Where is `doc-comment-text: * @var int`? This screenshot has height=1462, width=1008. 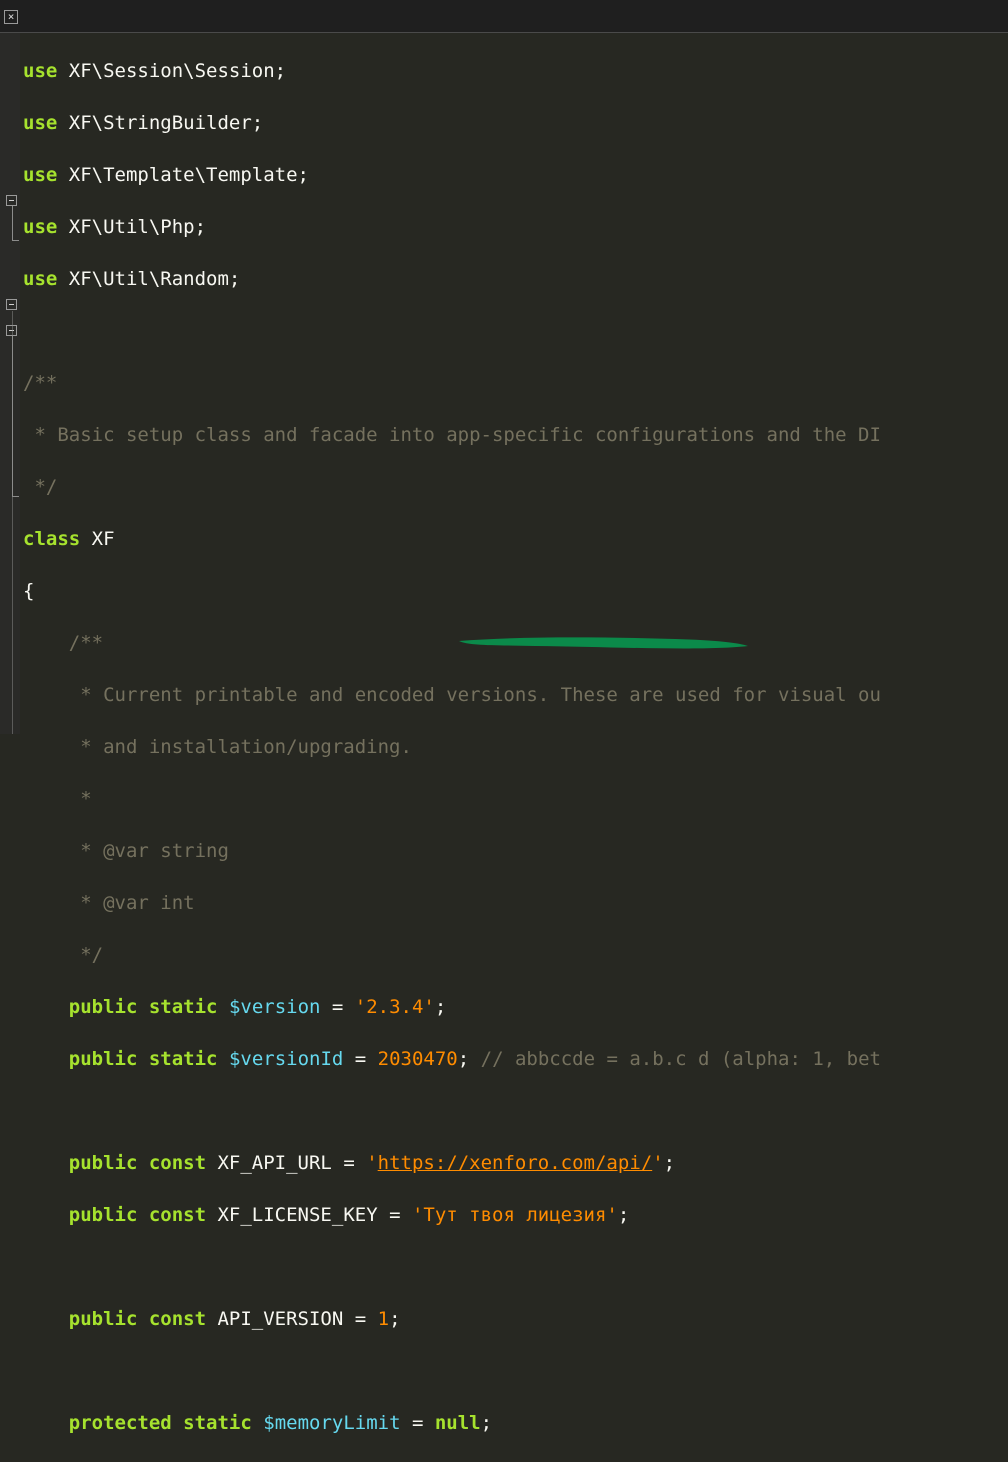 doc-comment-text: * @var int is located at coordinates (109, 903).